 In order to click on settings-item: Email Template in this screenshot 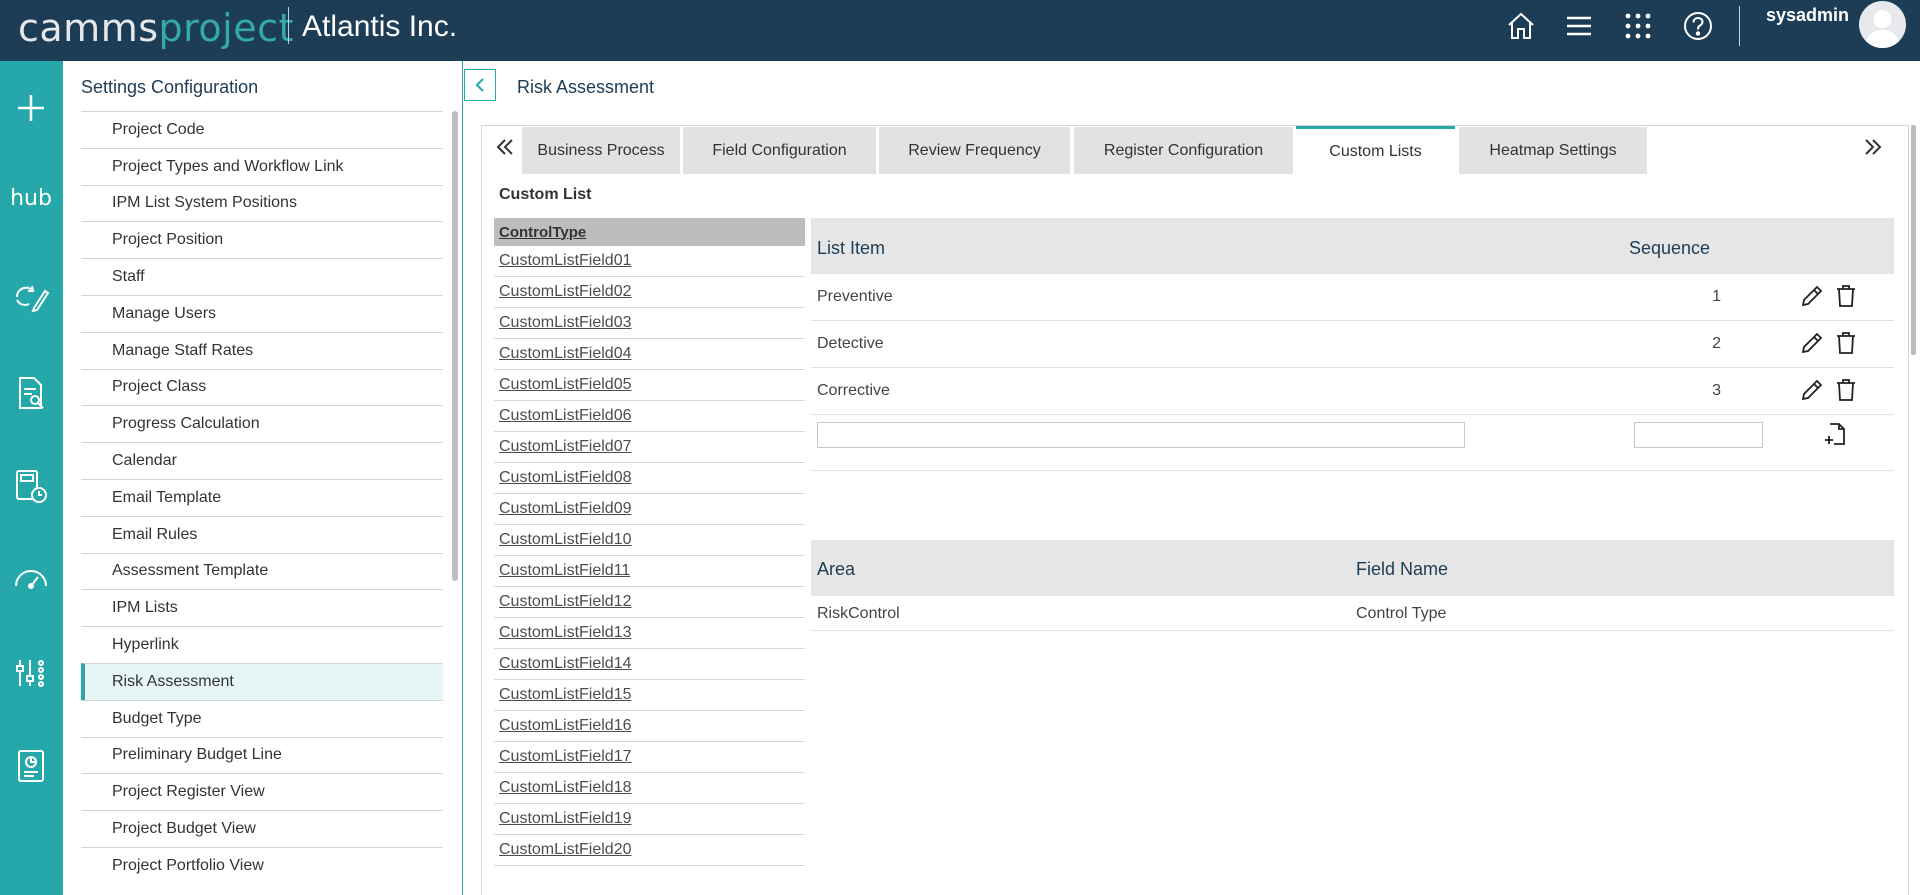, I will do `click(262, 497)`.